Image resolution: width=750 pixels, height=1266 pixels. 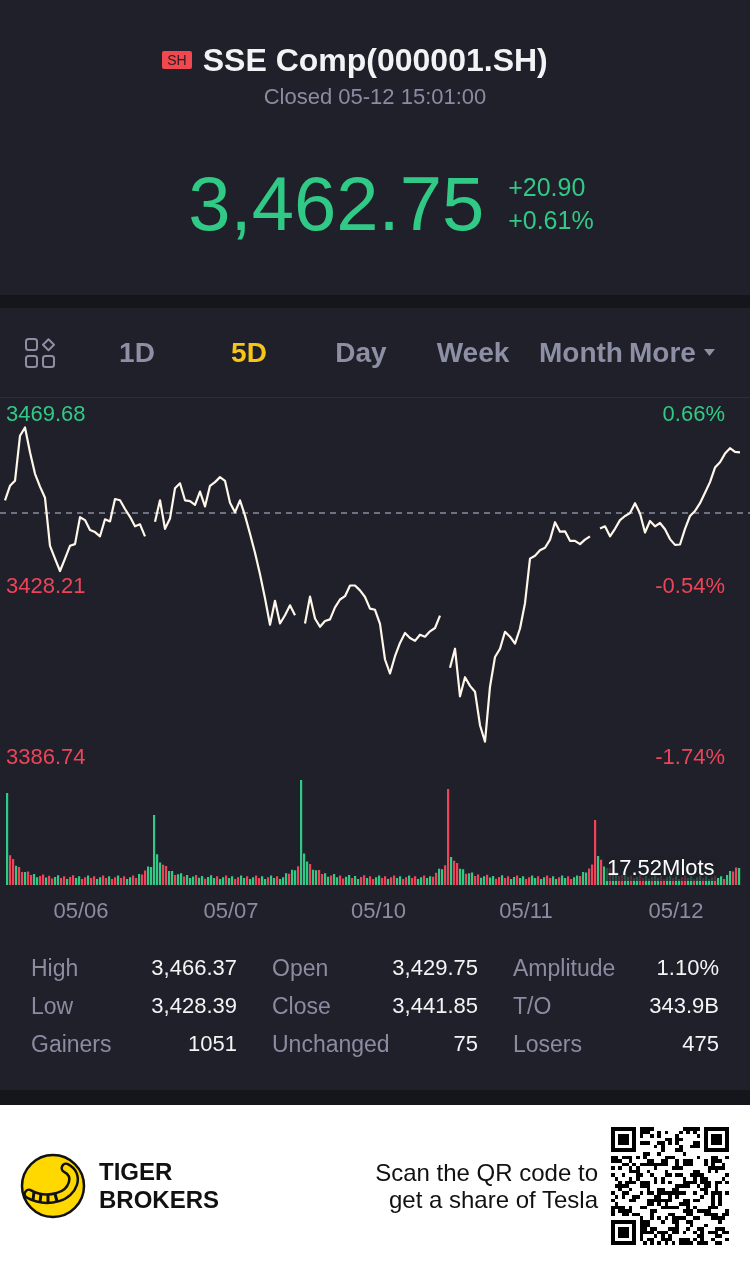 What do you see at coordinates (53, 1185) in the screenshot?
I see `tiger-logo-icon` at bounding box center [53, 1185].